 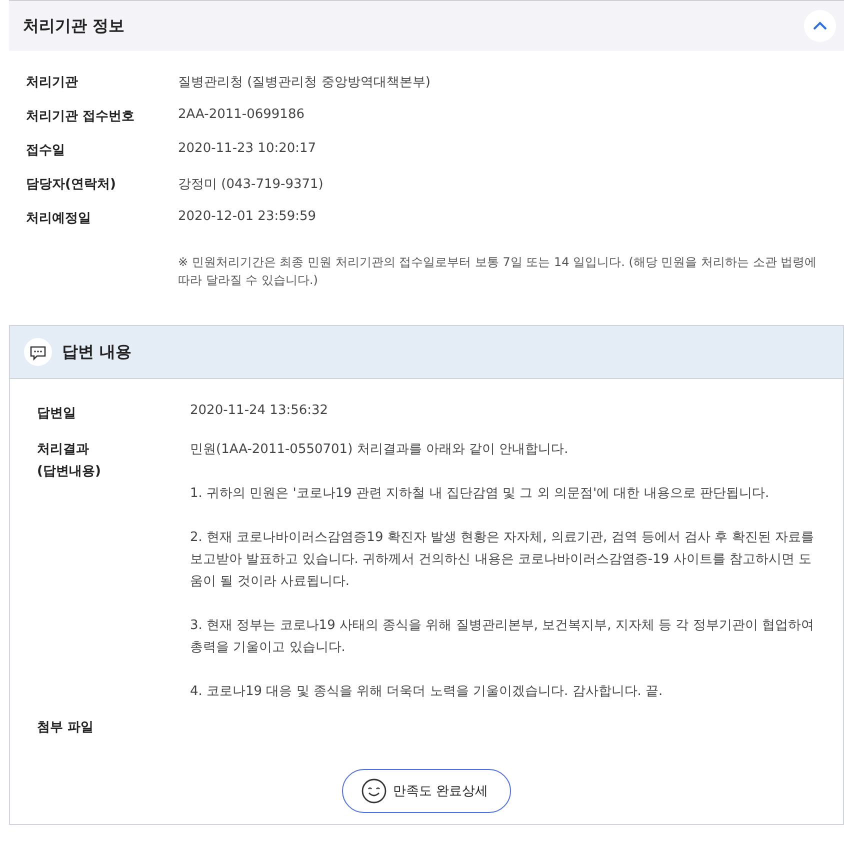 What do you see at coordinates (373, 791) in the screenshot?
I see `smiley-icon` at bounding box center [373, 791].